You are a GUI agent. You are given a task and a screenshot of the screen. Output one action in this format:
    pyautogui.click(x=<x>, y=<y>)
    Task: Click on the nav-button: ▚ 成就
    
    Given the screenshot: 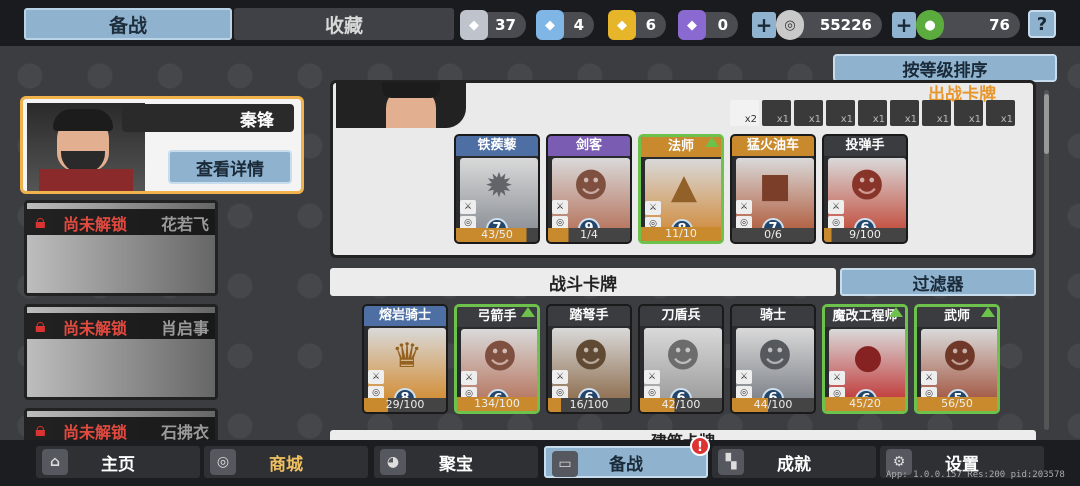 What is the action you would take?
    pyautogui.click(x=794, y=462)
    